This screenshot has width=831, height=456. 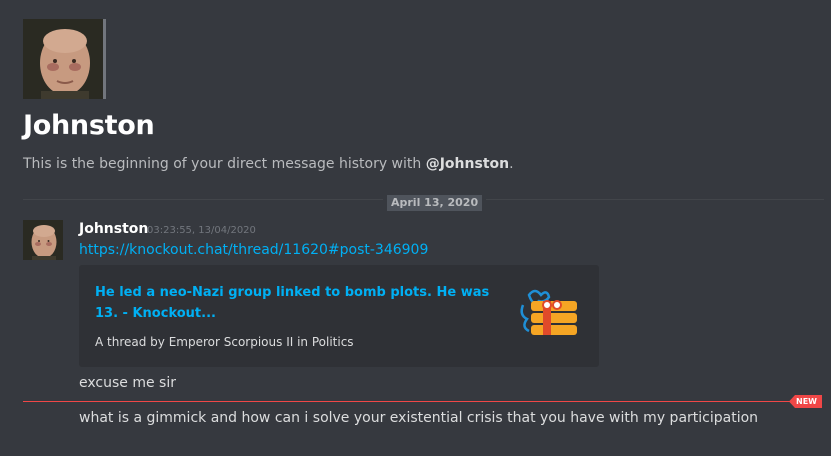 I want to click on new-messages-divider, so click(x=407, y=401).